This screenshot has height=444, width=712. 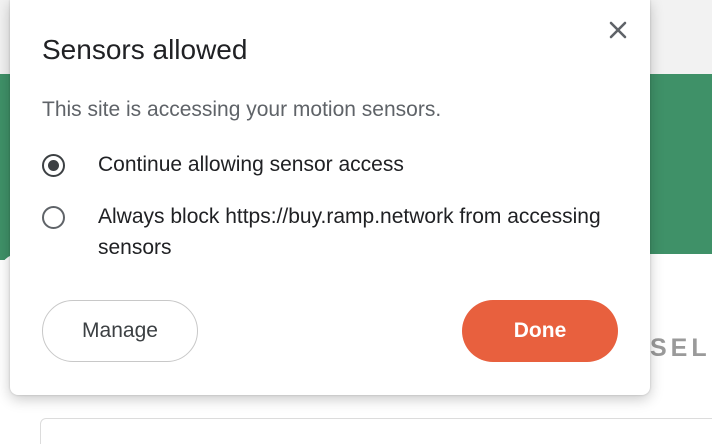 What do you see at coordinates (376, 431) in the screenshot?
I see `page-input-box` at bounding box center [376, 431].